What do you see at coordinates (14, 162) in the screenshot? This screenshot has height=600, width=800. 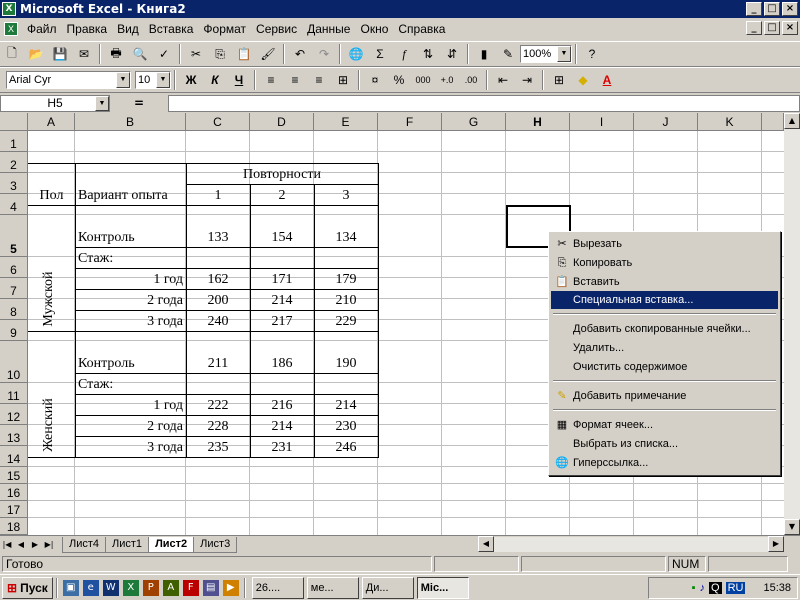 I see `row-header-2: 2` at bounding box center [14, 162].